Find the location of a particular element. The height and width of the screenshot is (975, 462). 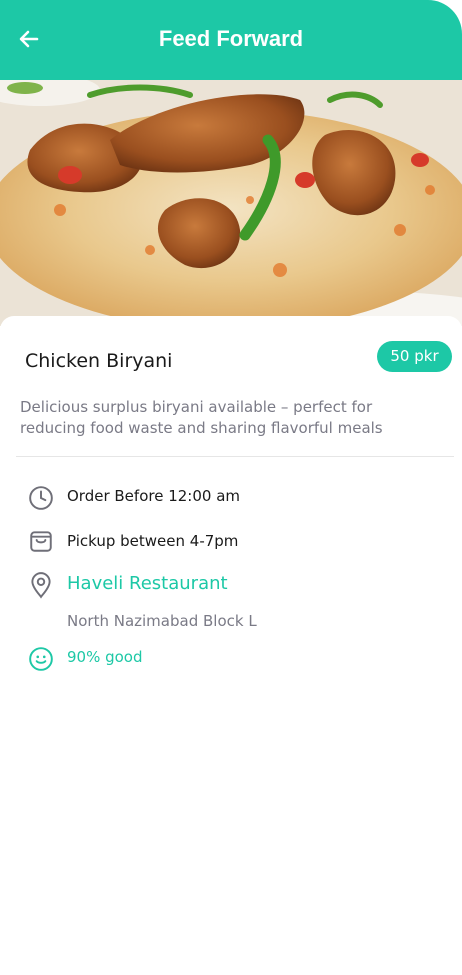

divider is located at coordinates (235, 456).